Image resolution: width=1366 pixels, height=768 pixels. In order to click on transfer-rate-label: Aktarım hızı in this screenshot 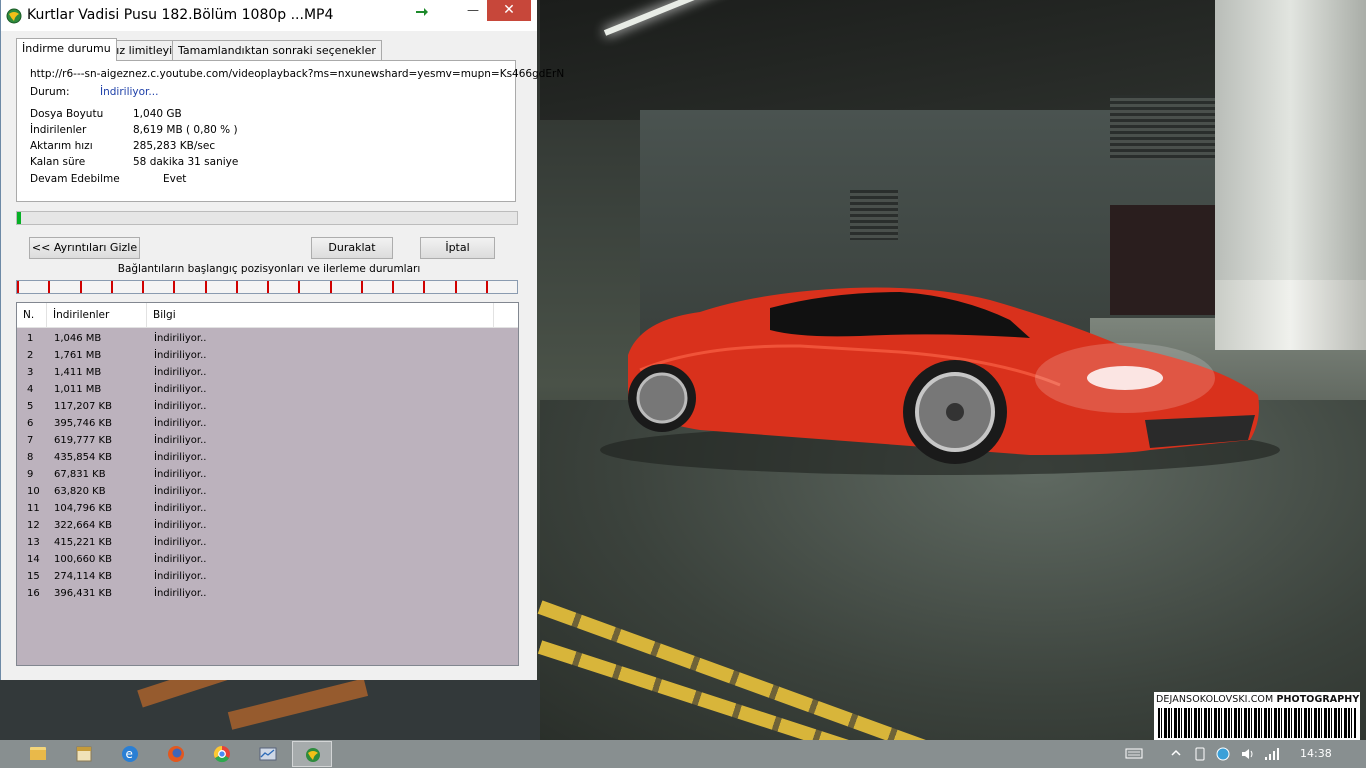, I will do `click(61, 146)`.